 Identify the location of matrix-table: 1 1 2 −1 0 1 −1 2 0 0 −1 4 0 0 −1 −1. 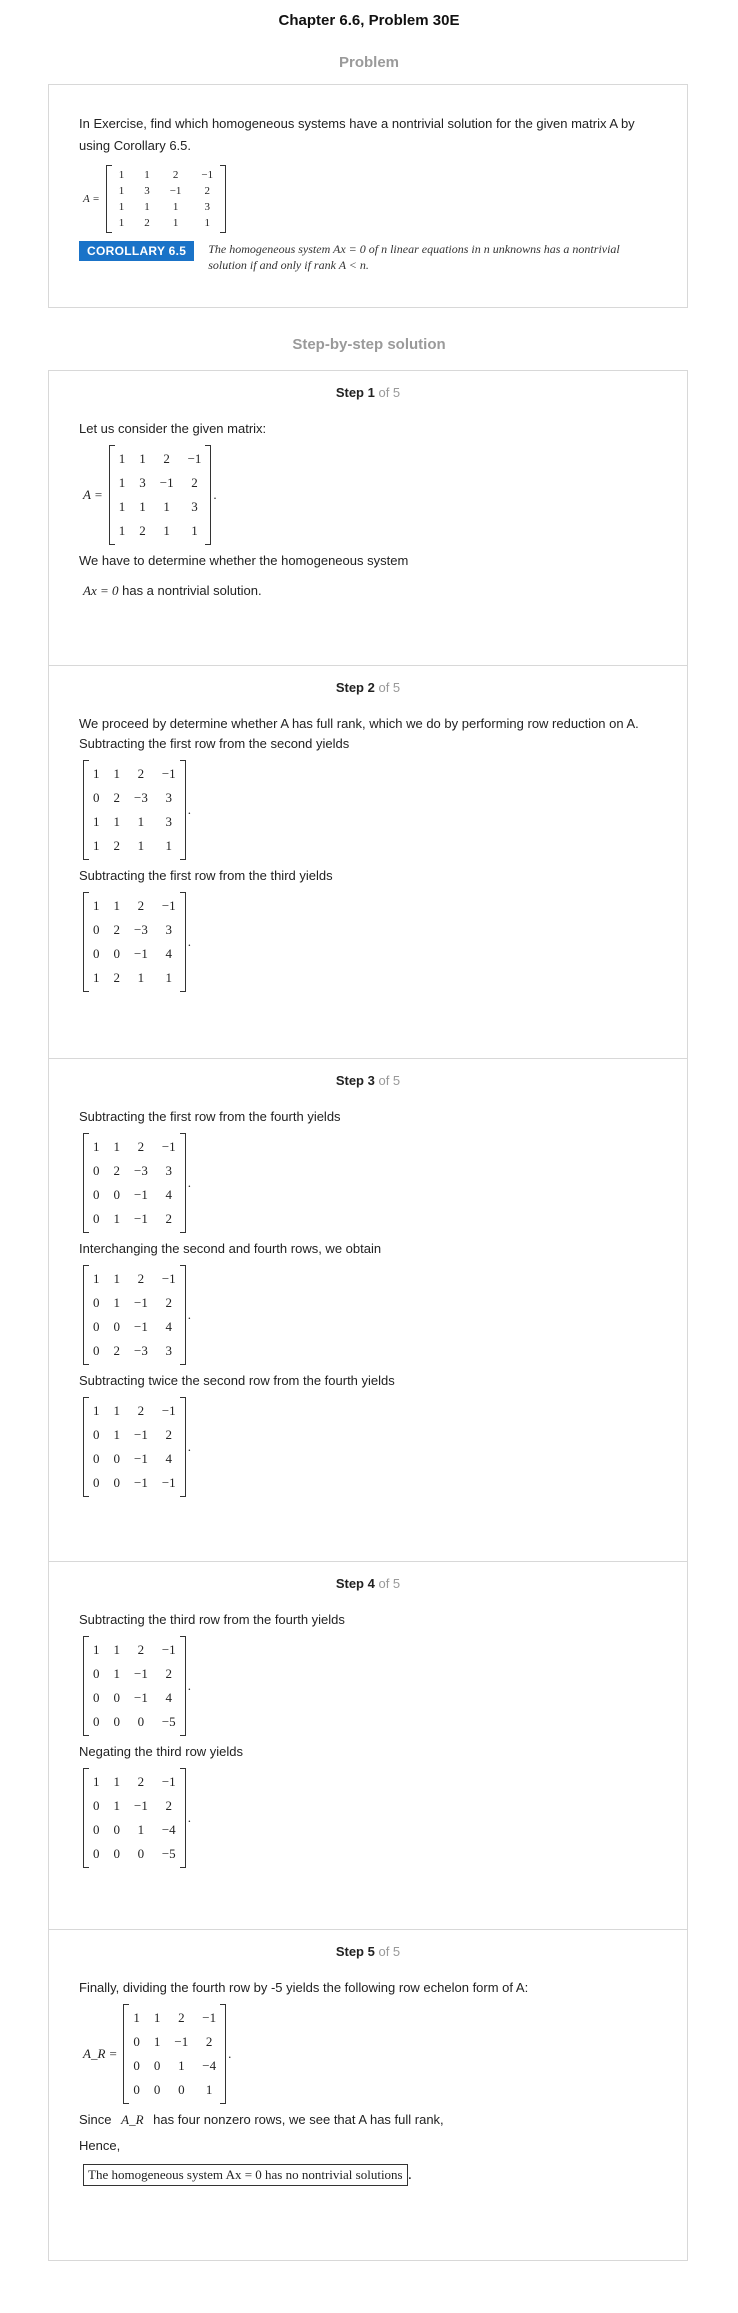
(134, 1447).